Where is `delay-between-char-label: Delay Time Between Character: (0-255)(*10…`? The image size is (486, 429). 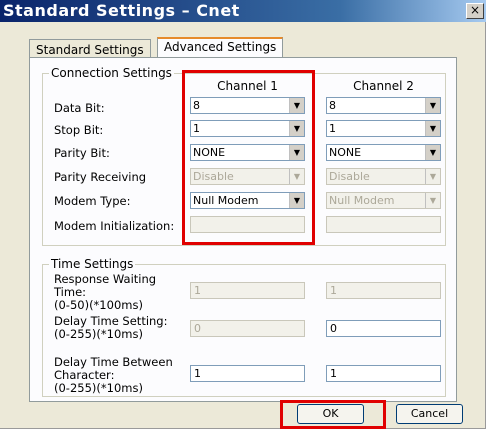
delay-between-char-label: Delay Time Between Character: (0-255)(*10… is located at coordinates (113, 375).